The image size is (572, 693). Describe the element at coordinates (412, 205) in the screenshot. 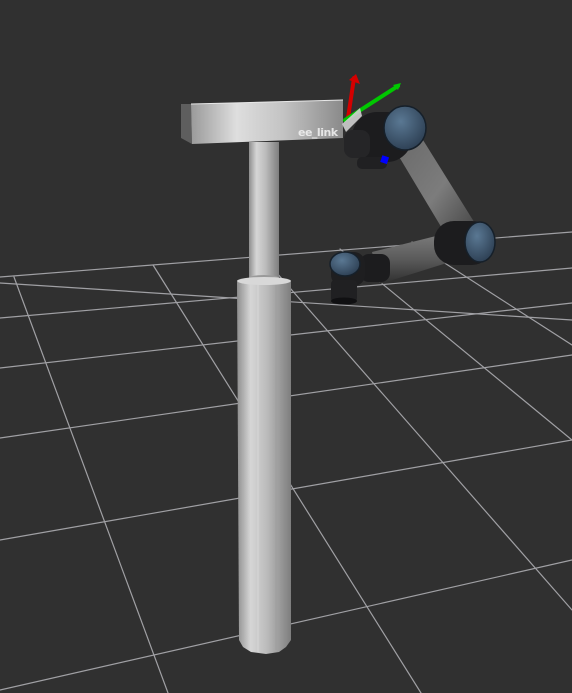

I see `robot-arm` at that location.